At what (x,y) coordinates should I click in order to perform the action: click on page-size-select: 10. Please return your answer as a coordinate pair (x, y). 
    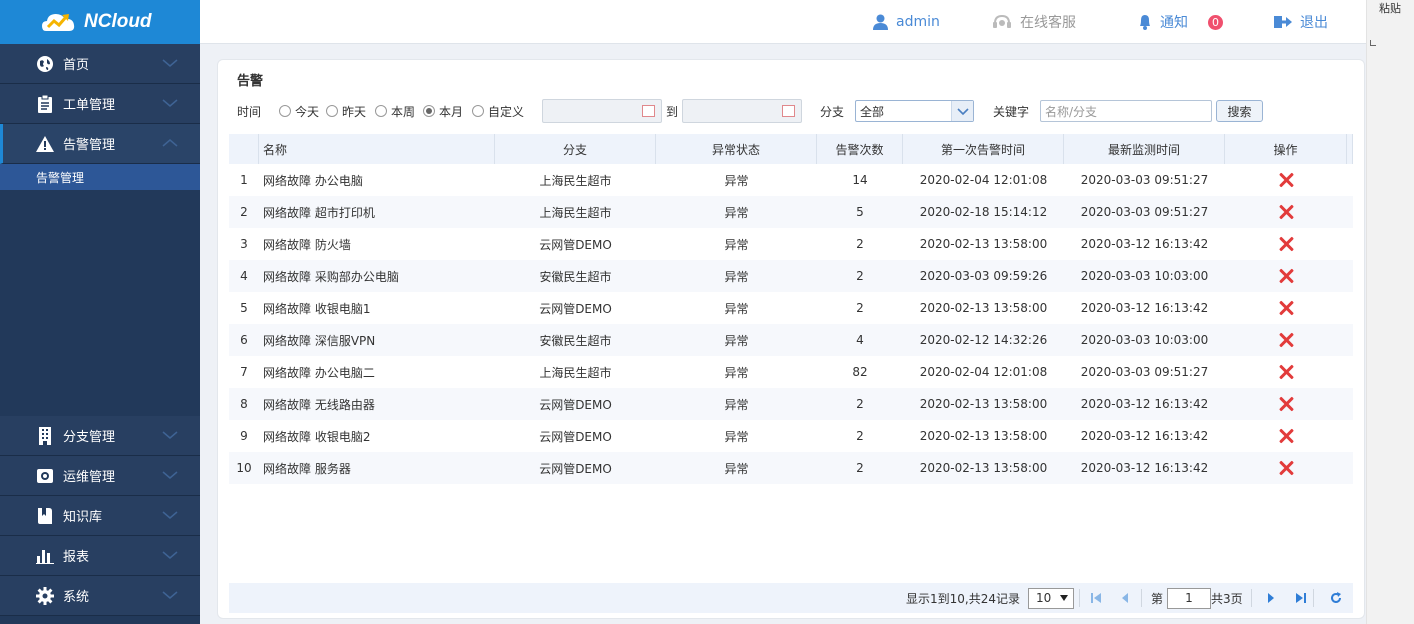
    Looking at the image, I should click on (1051, 598).